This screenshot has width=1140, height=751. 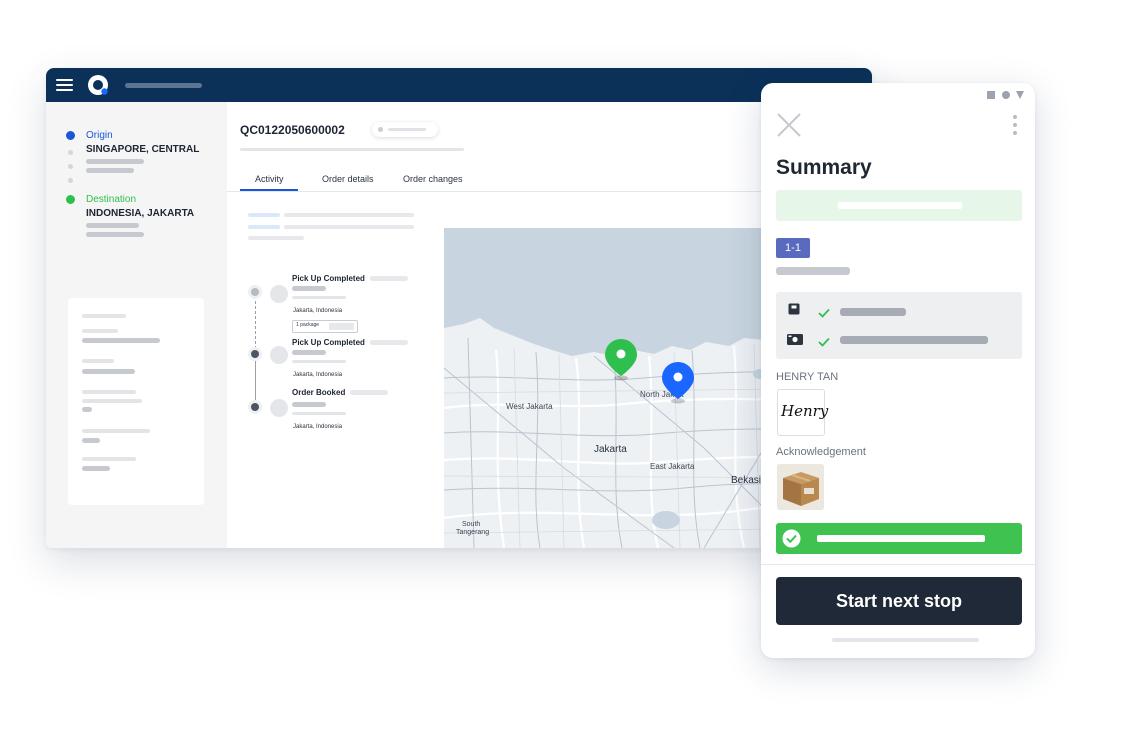 I want to click on origin-pin-icon, so click(x=621, y=360).